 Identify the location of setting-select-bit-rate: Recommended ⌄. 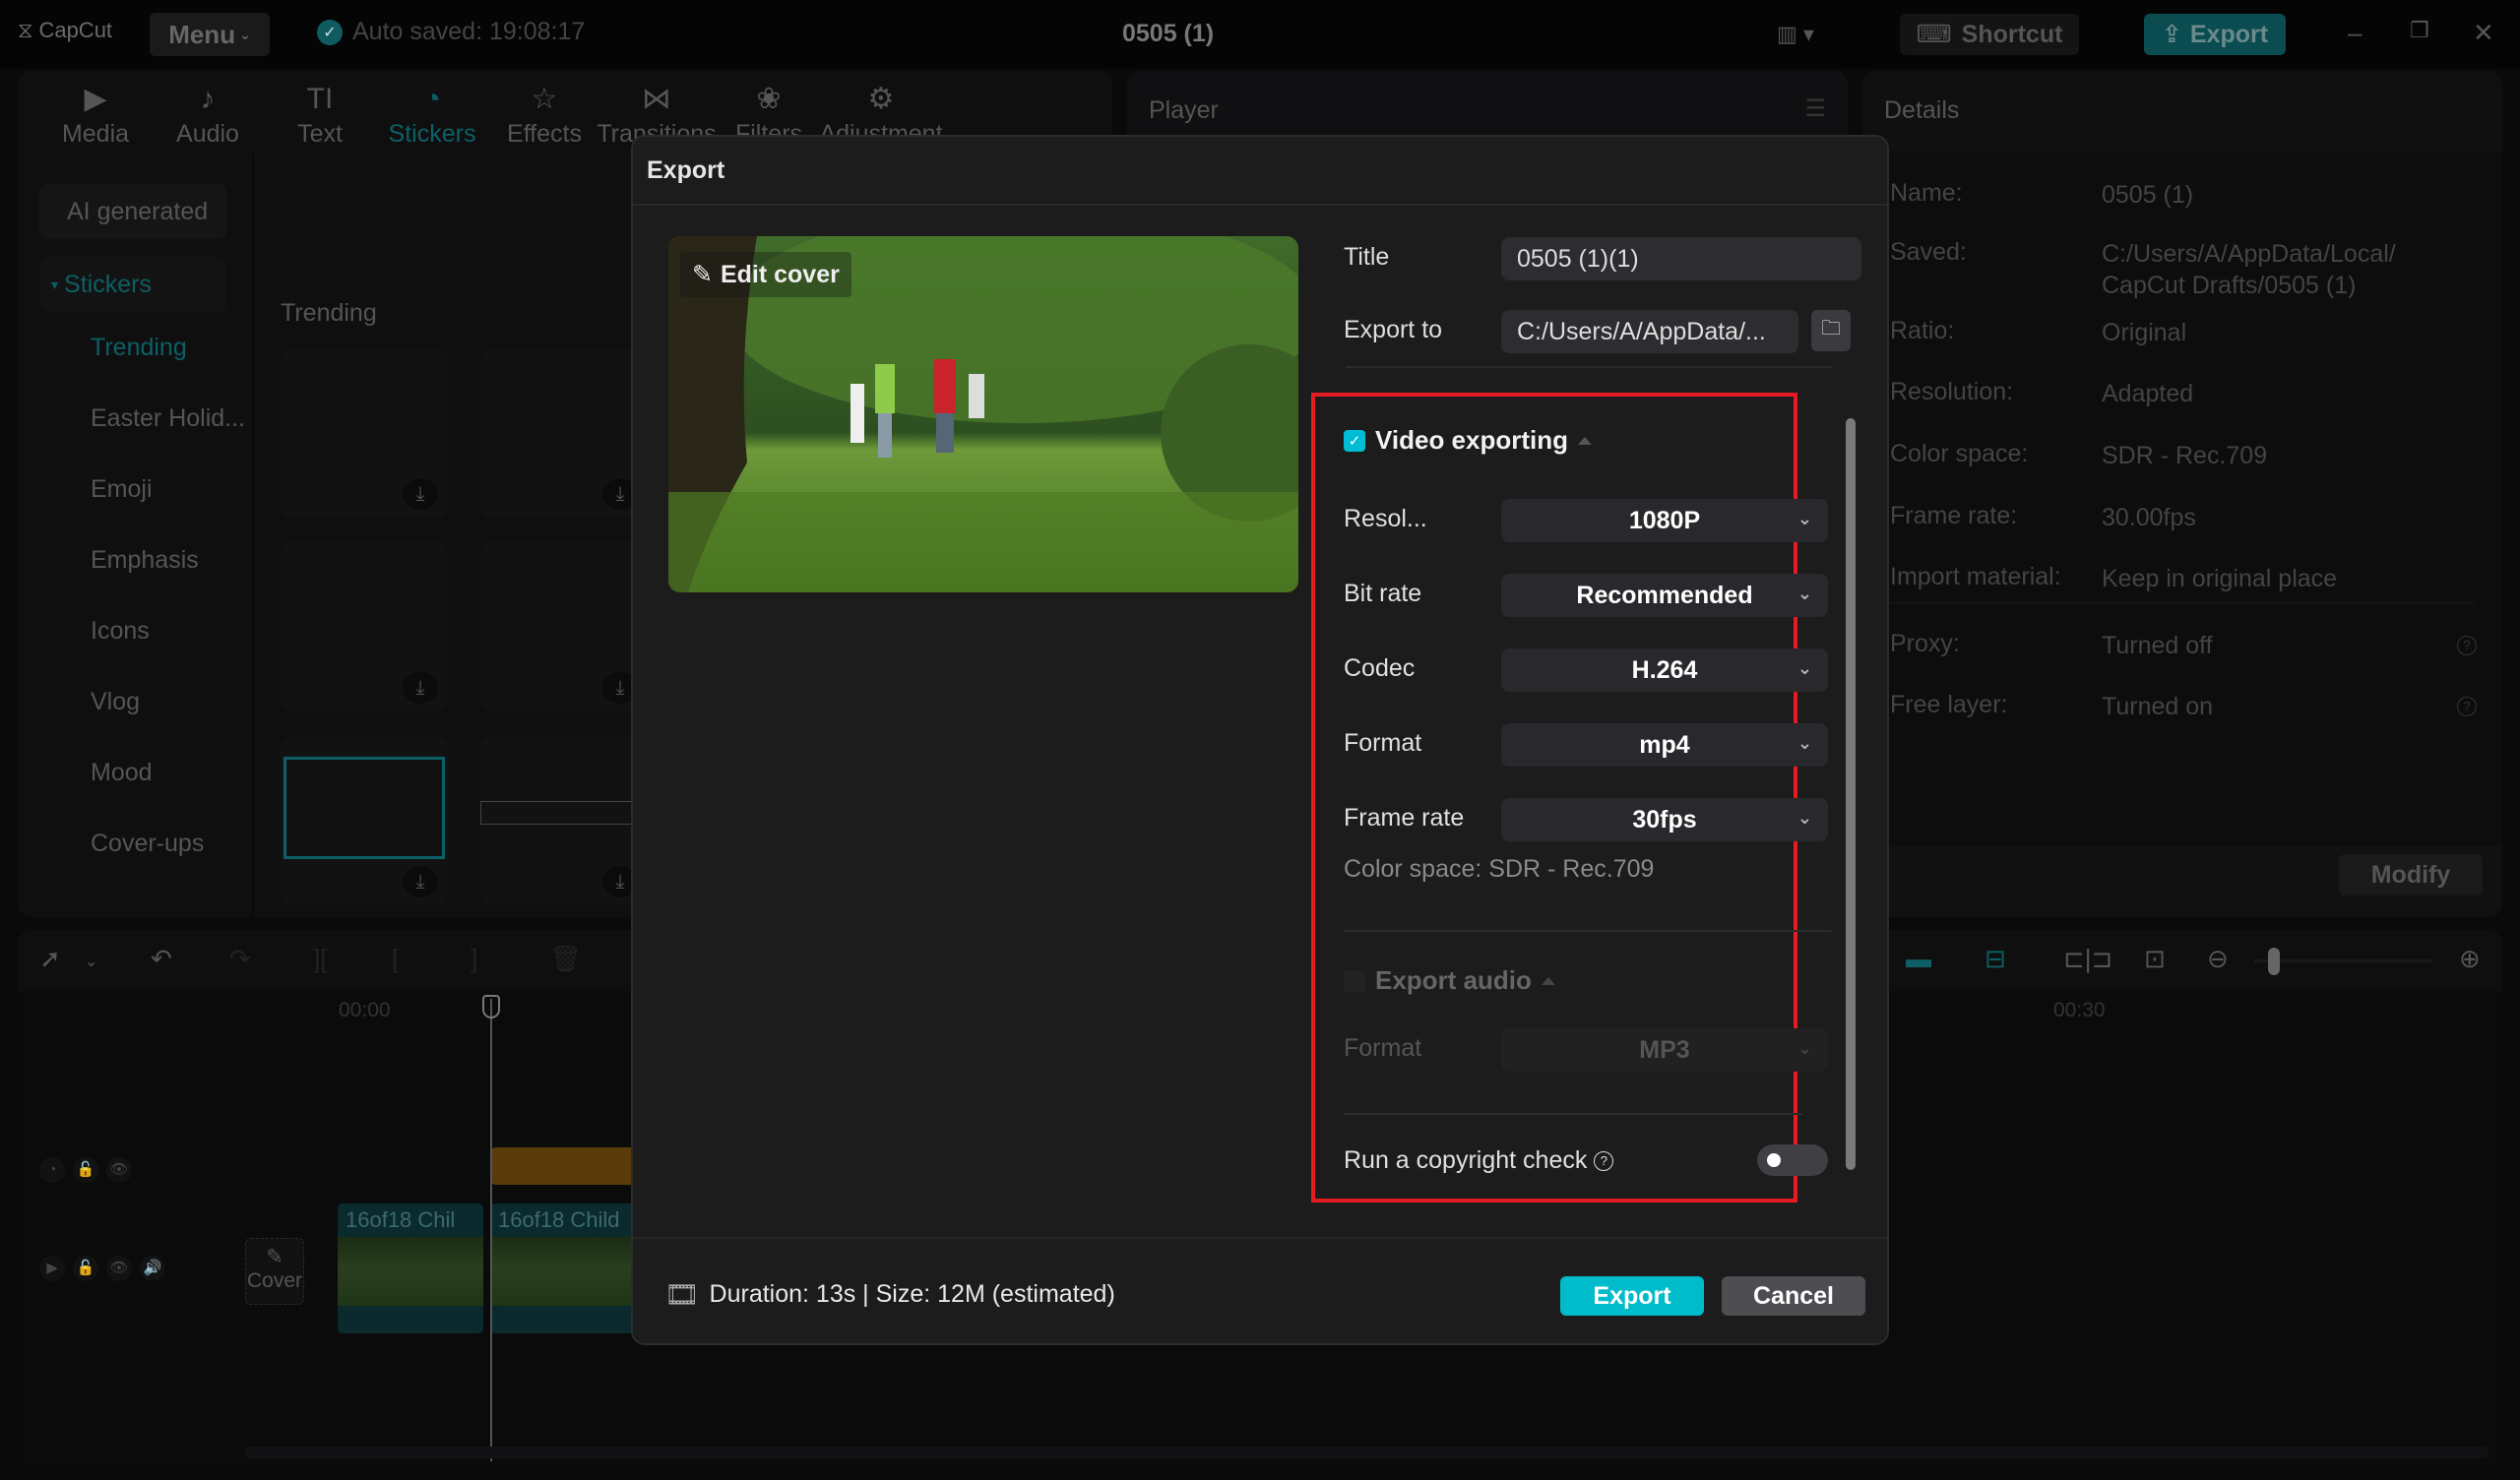
(1664, 595).